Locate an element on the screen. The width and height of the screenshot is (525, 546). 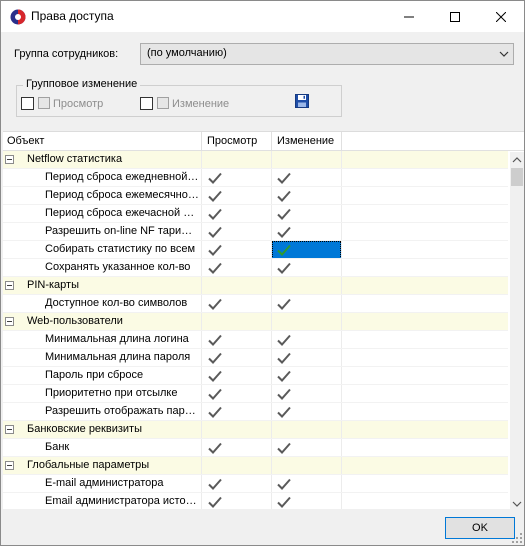
grid-header: Объект Просмотр Изменение is located at coordinates (263, 141).